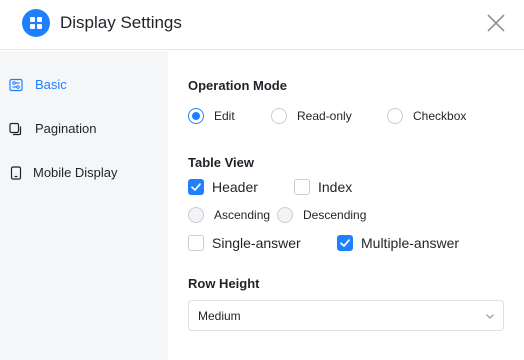 The height and width of the screenshot is (360, 524). What do you see at coordinates (262, 25) in the screenshot?
I see `dialog-header: Display Settings` at bounding box center [262, 25].